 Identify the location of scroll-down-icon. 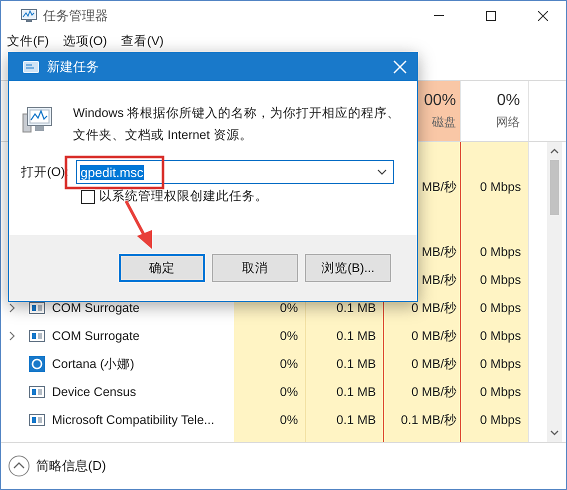
(554, 433).